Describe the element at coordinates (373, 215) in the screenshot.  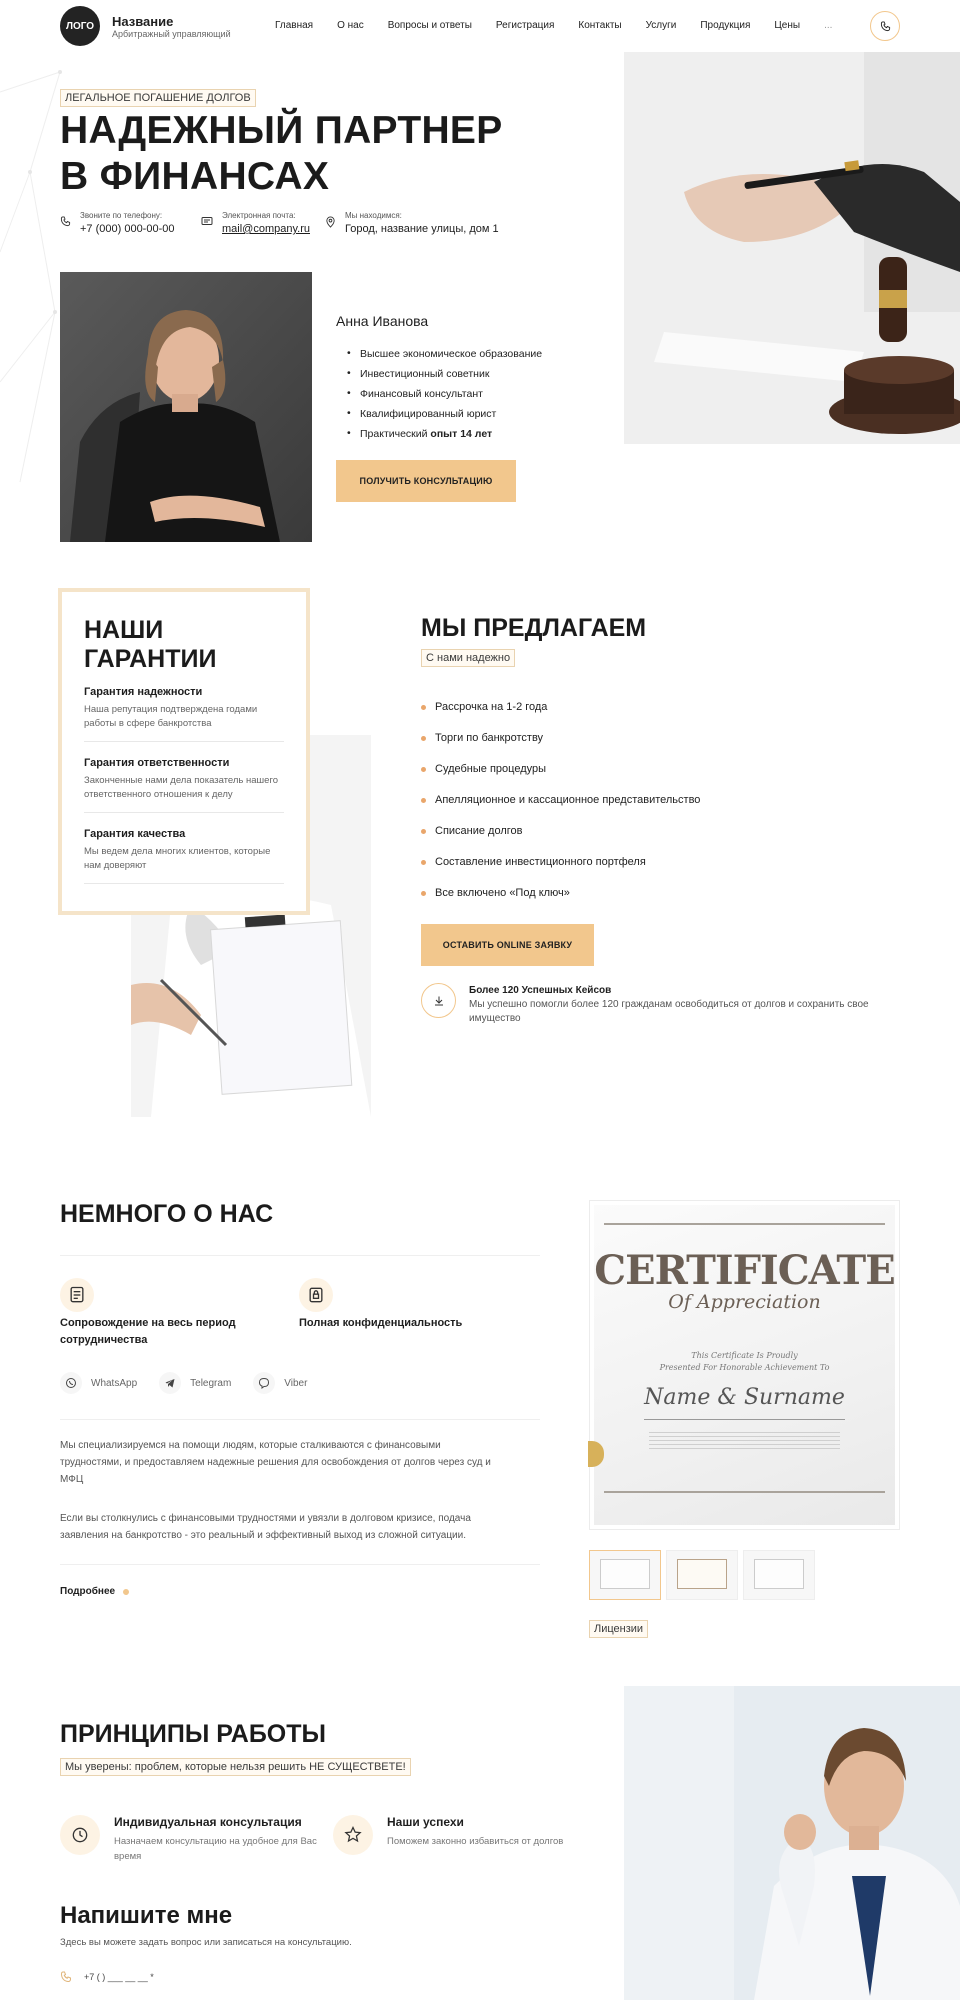
I see `contact-address-label: Мы находимся:` at that location.